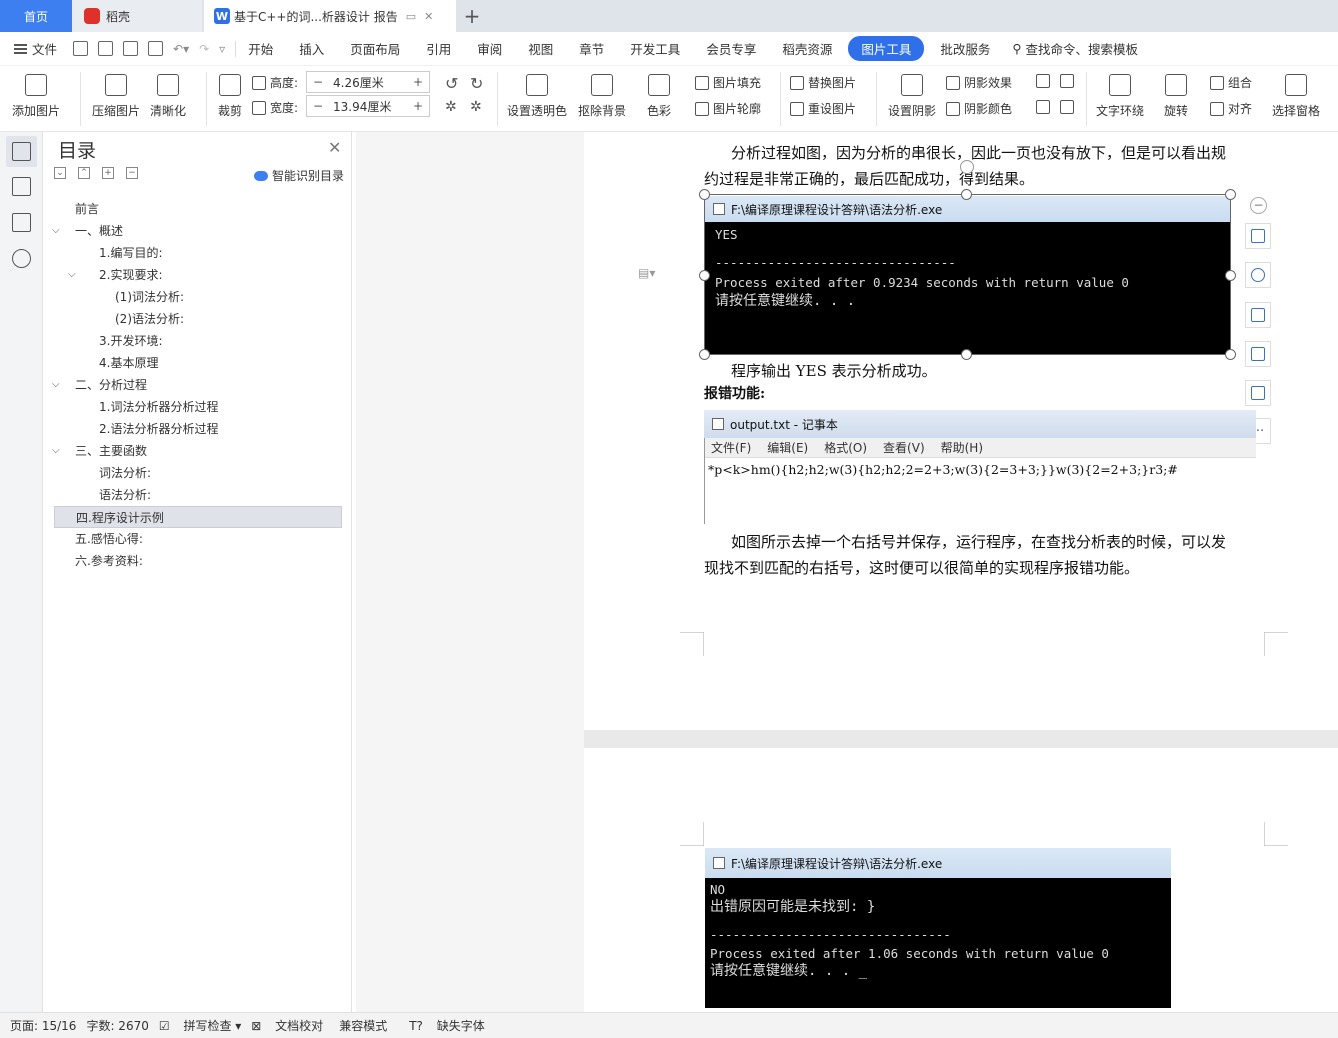  I want to click on image-fill-button: 图片填充, so click(728, 82).